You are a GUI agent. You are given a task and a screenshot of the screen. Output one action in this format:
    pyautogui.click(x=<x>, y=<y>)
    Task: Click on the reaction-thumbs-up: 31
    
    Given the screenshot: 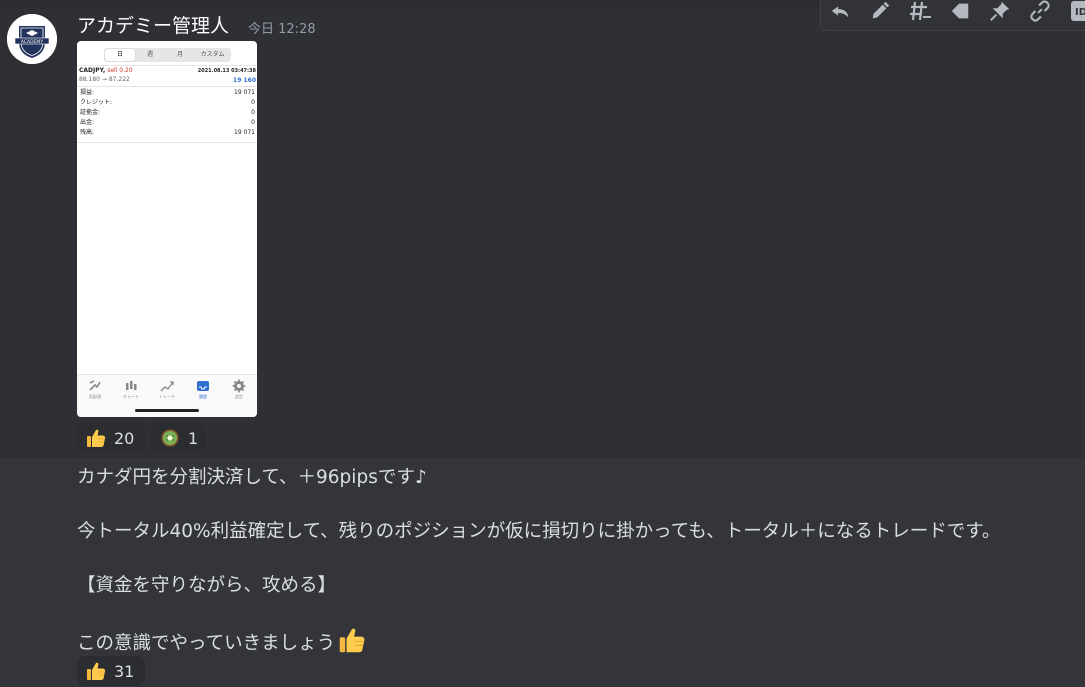 What is the action you would take?
    pyautogui.click(x=111, y=671)
    